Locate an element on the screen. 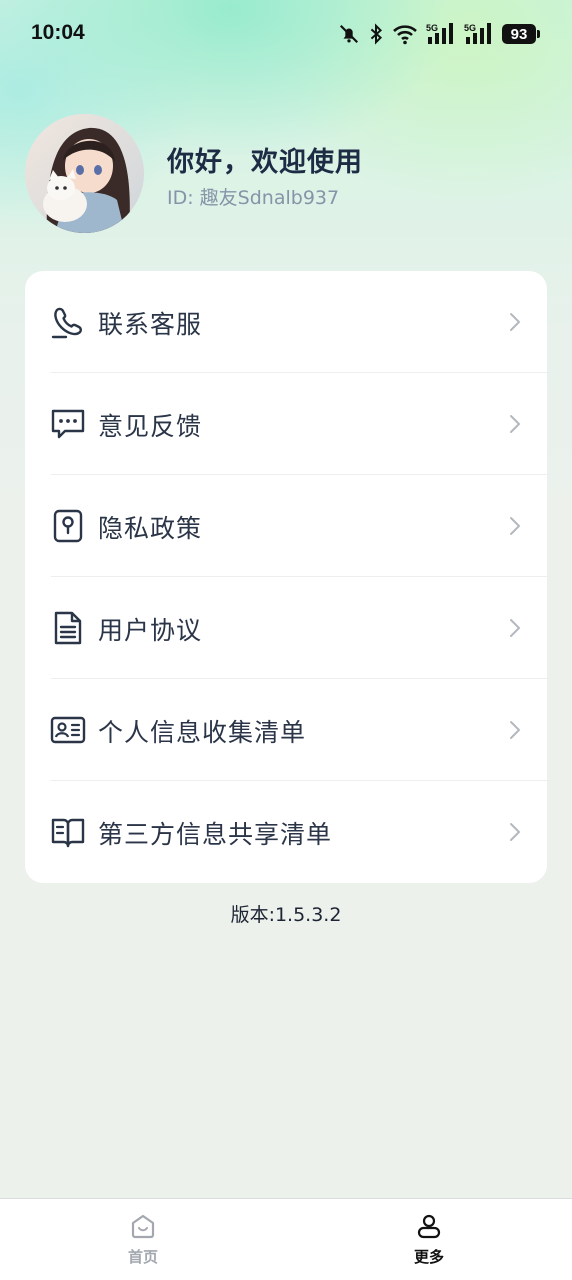 The height and width of the screenshot is (1280, 572). app-version: 版本:1.5.3.2 is located at coordinates (286, 915).